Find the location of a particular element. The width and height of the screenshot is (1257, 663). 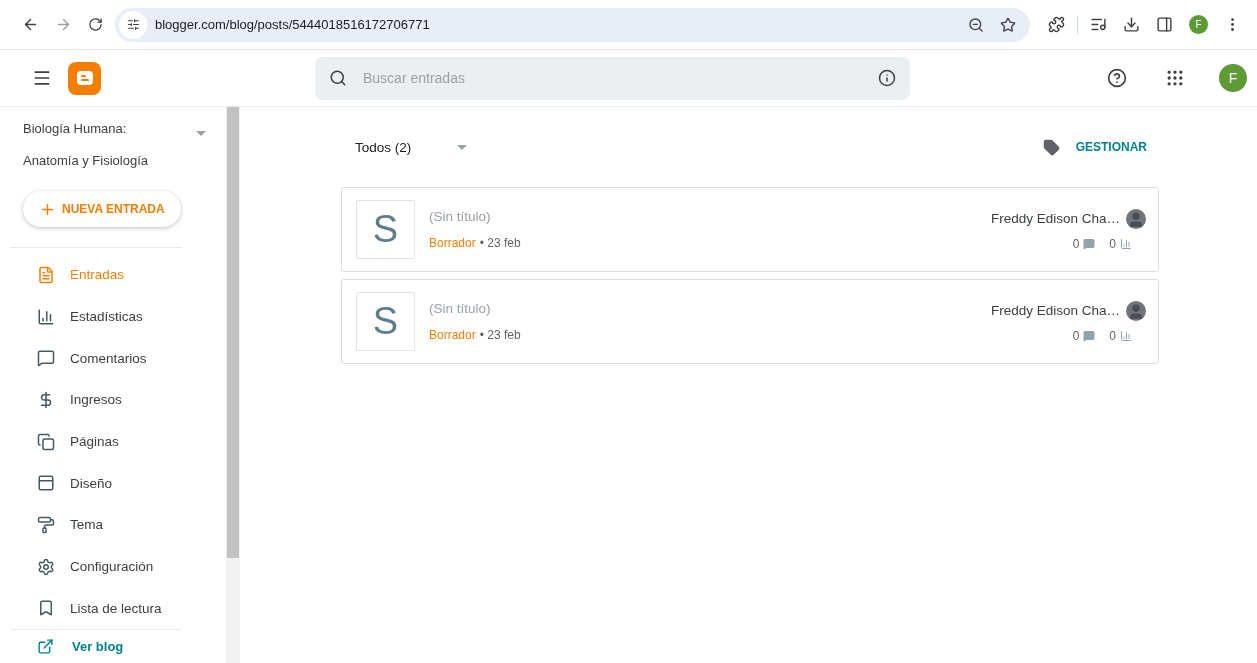

scrollbar is located at coordinates (233, 385).